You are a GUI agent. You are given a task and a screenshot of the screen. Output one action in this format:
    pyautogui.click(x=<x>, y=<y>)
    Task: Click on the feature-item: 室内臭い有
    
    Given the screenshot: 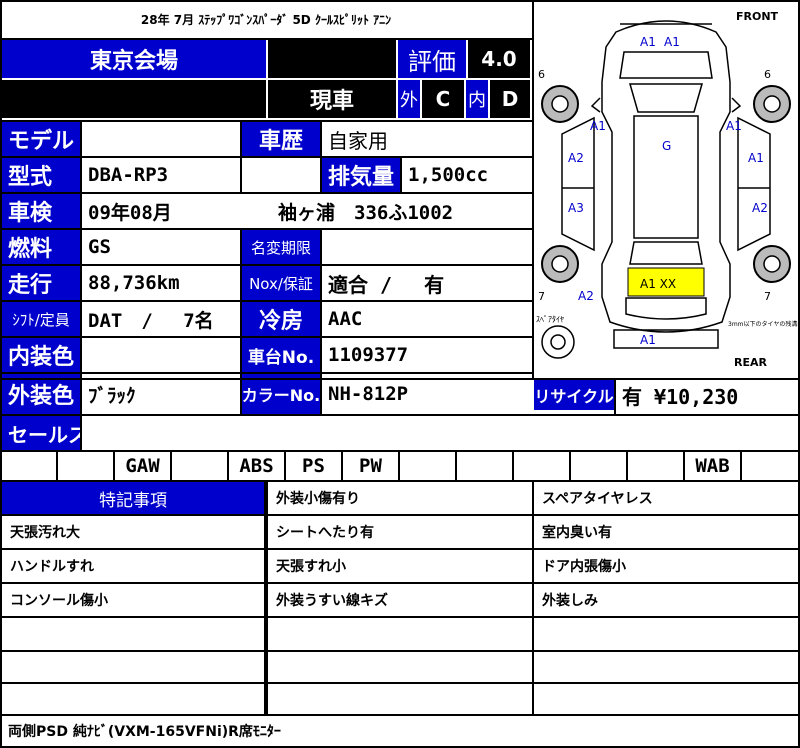 What is the action you would take?
    pyautogui.click(x=577, y=533)
    